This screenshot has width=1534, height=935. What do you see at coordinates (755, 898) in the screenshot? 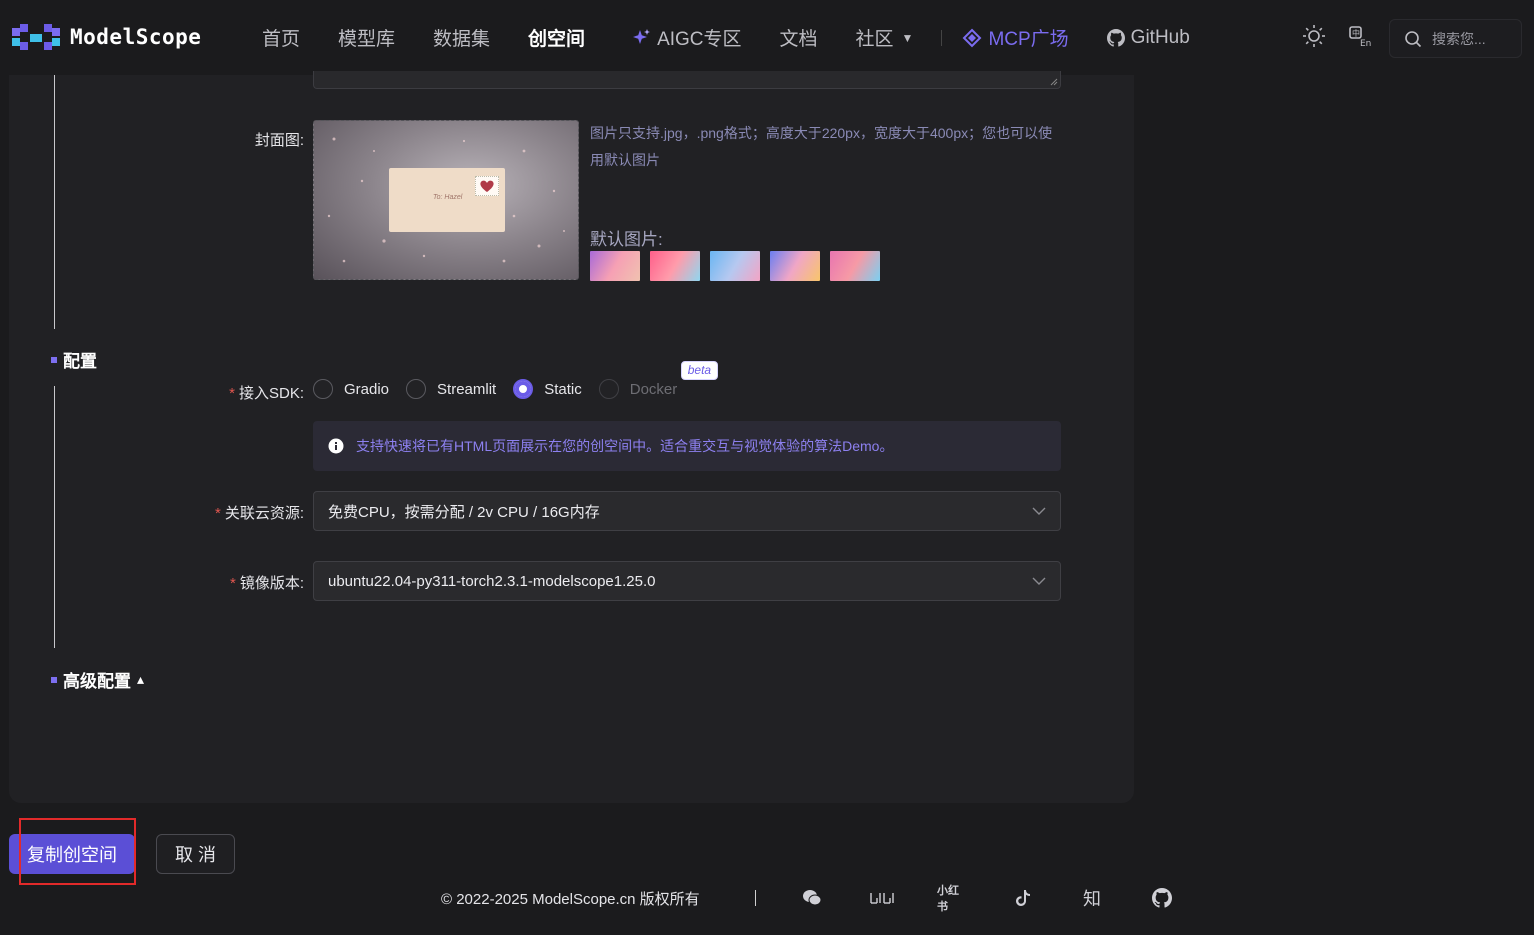
I see `footer-divider` at bounding box center [755, 898].